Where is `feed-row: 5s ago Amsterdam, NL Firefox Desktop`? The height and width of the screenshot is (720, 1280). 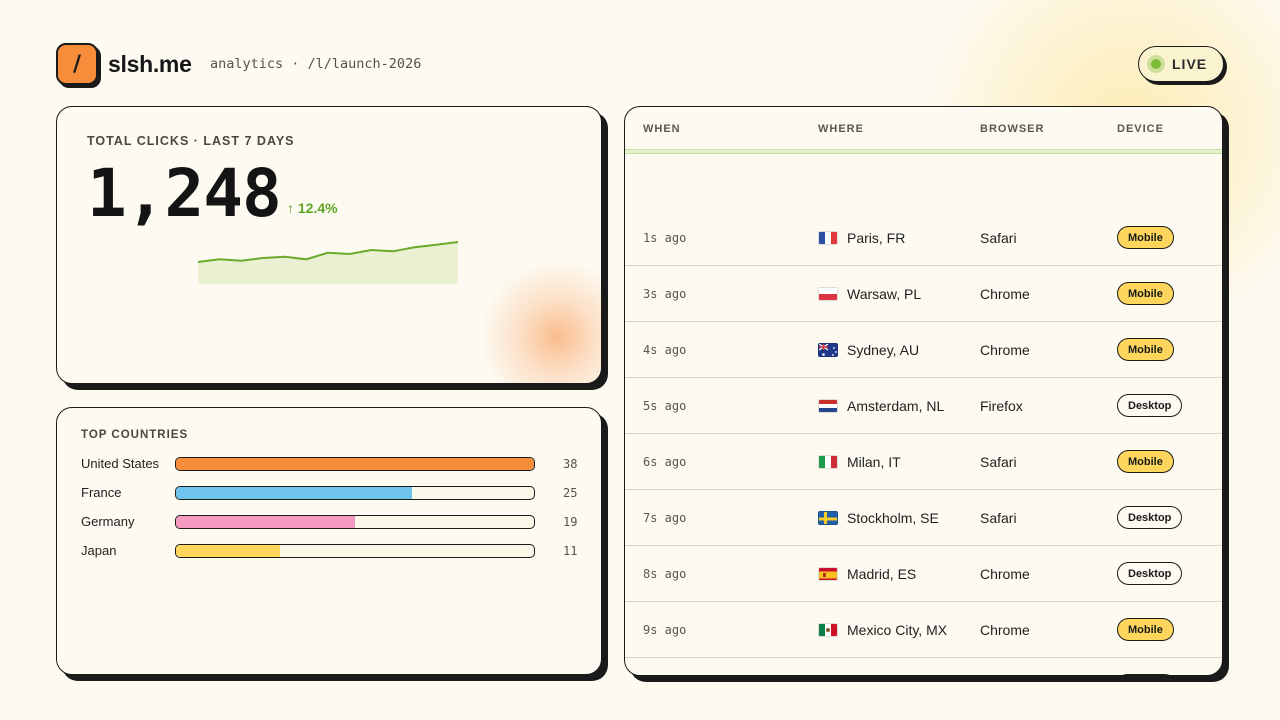
feed-row: 5s ago Amsterdam, NL Firefox Desktop is located at coordinates (923, 406).